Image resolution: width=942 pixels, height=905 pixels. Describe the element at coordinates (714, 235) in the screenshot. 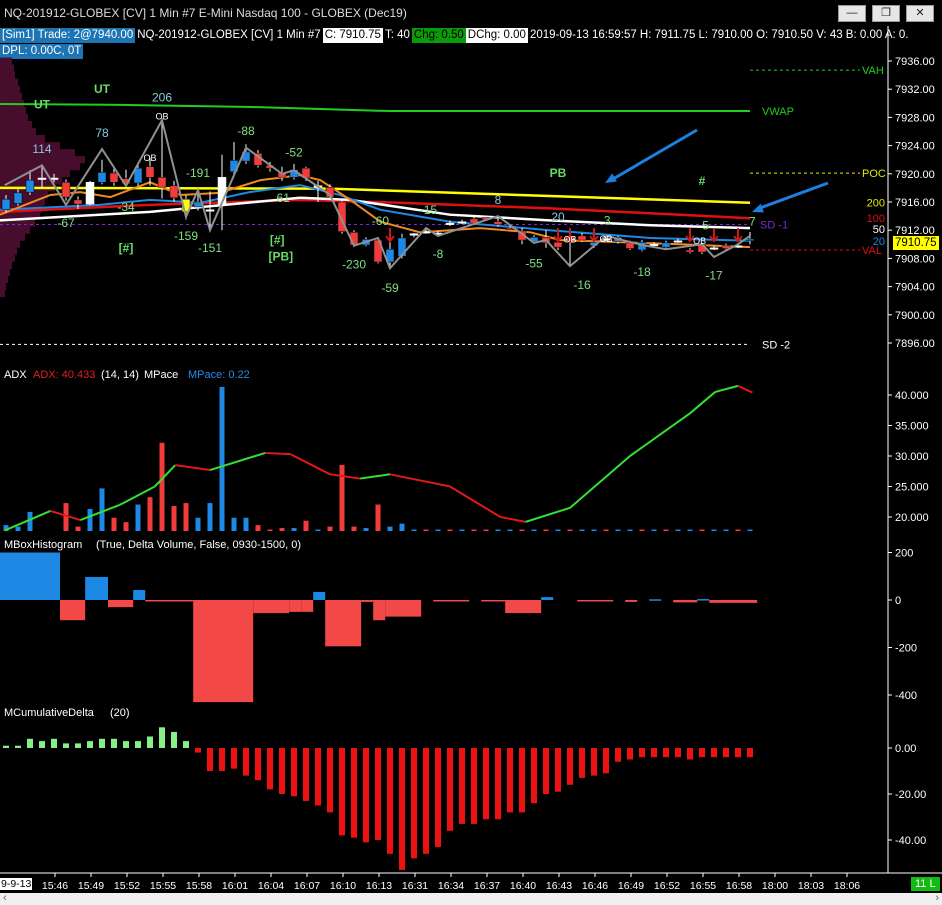

I see `sell-arrow-icon` at that location.